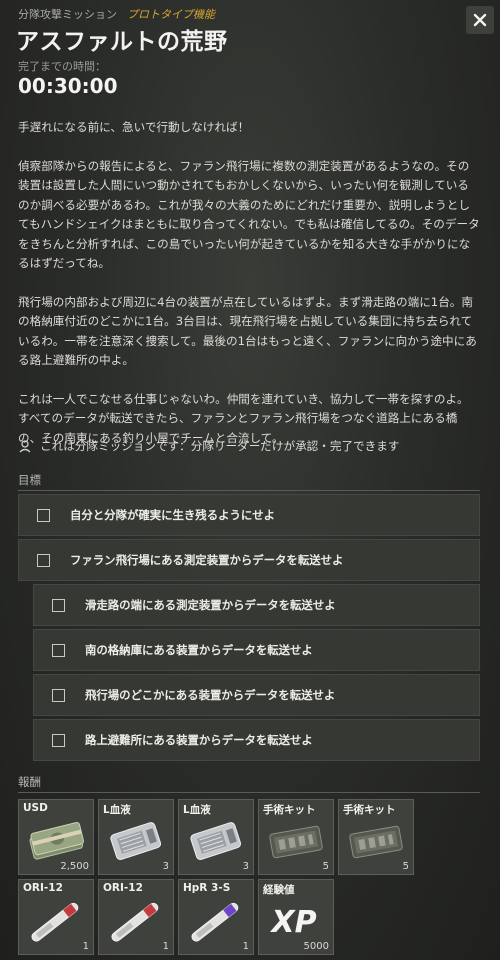 This screenshot has height=960, width=500. What do you see at coordinates (249, 490) in the screenshot?
I see `objectives-divider` at bounding box center [249, 490].